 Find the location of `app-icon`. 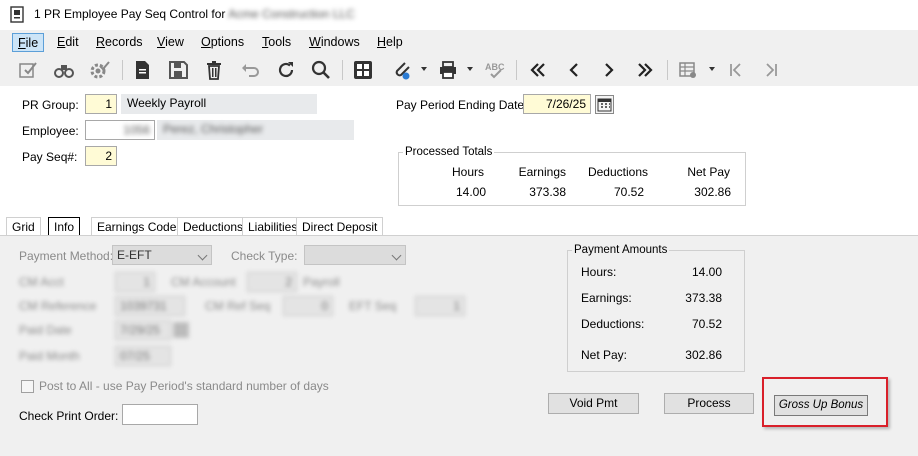

app-icon is located at coordinates (17, 14).